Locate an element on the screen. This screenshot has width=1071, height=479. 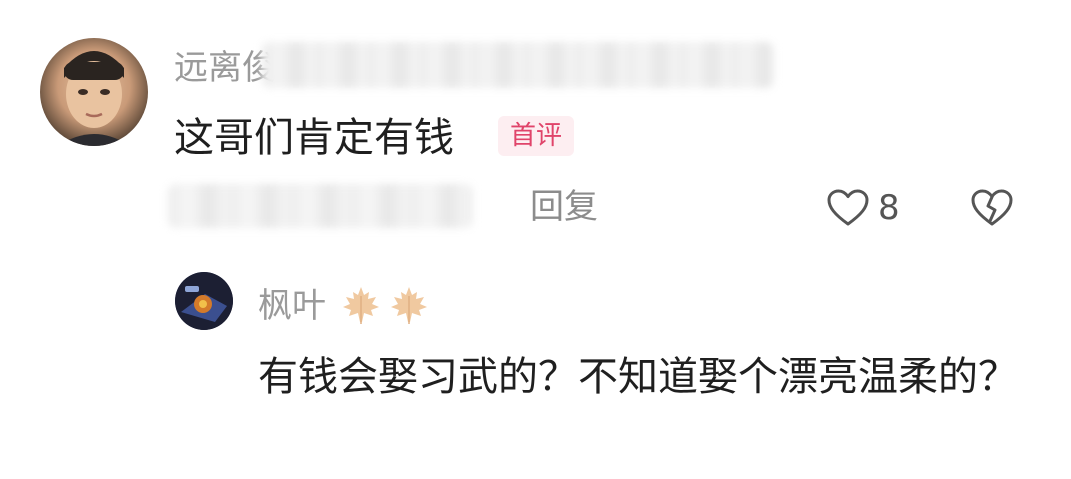
broken-heart-icon is located at coordinates (992, 207).